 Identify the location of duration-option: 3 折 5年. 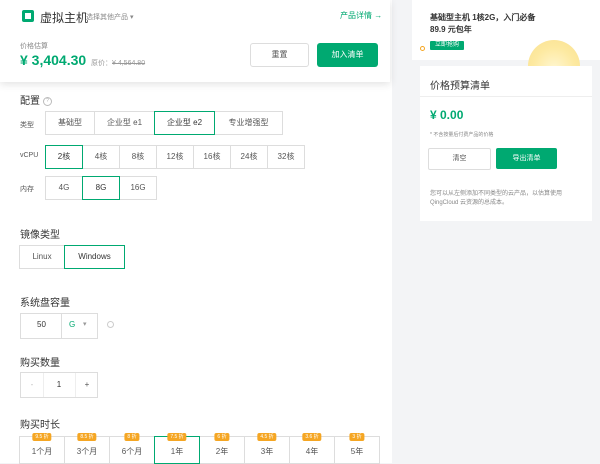
(357, 448).